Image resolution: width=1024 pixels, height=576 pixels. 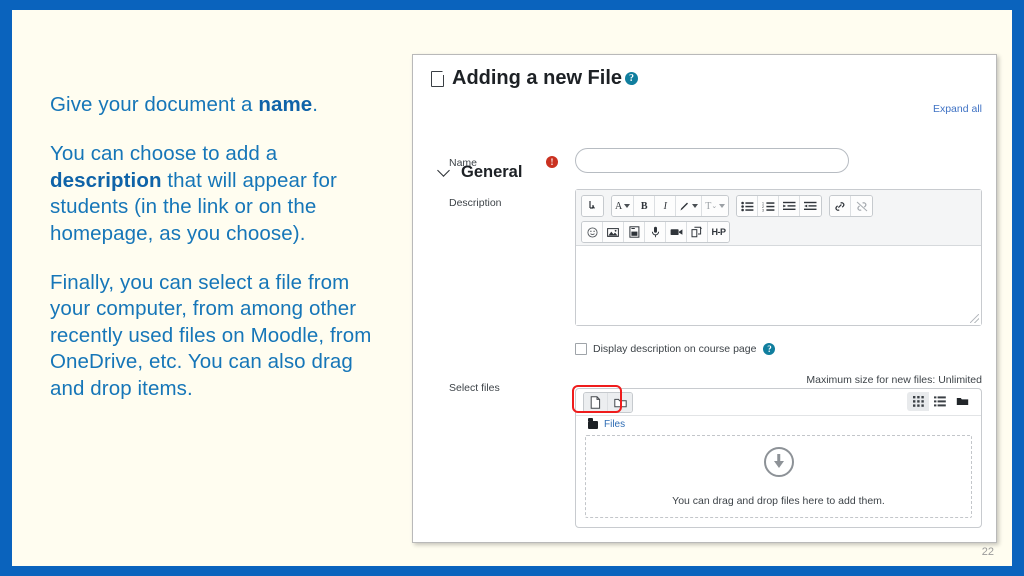 I want to click on unlink-icon, so click(x=862, y=206).